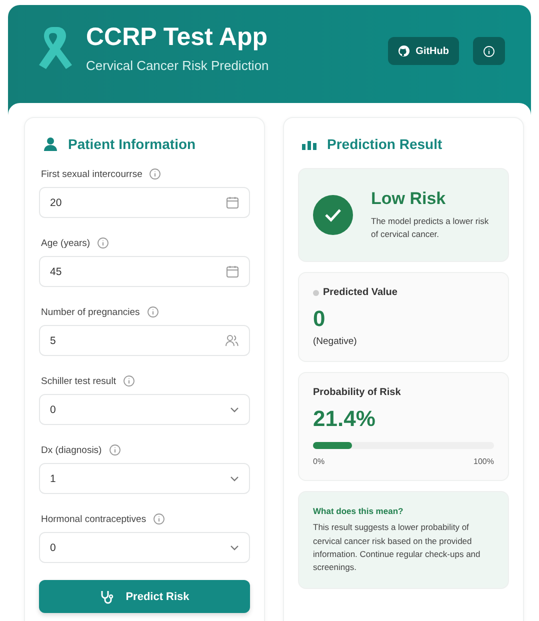  I want to click on app-title: CCRP Test App, so click(177, 37).